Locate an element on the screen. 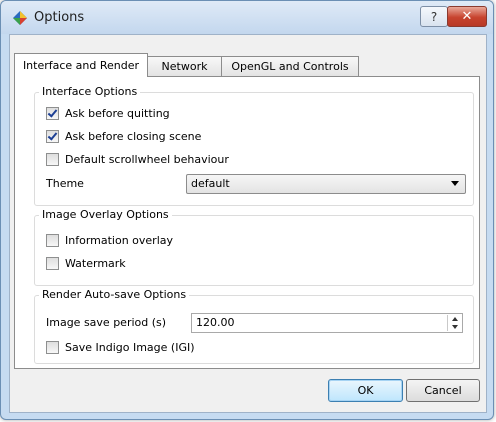 Image resolution: width=496 pixels, height=422 pixels. theme-label: Theme is located at coordinates (65, 183).